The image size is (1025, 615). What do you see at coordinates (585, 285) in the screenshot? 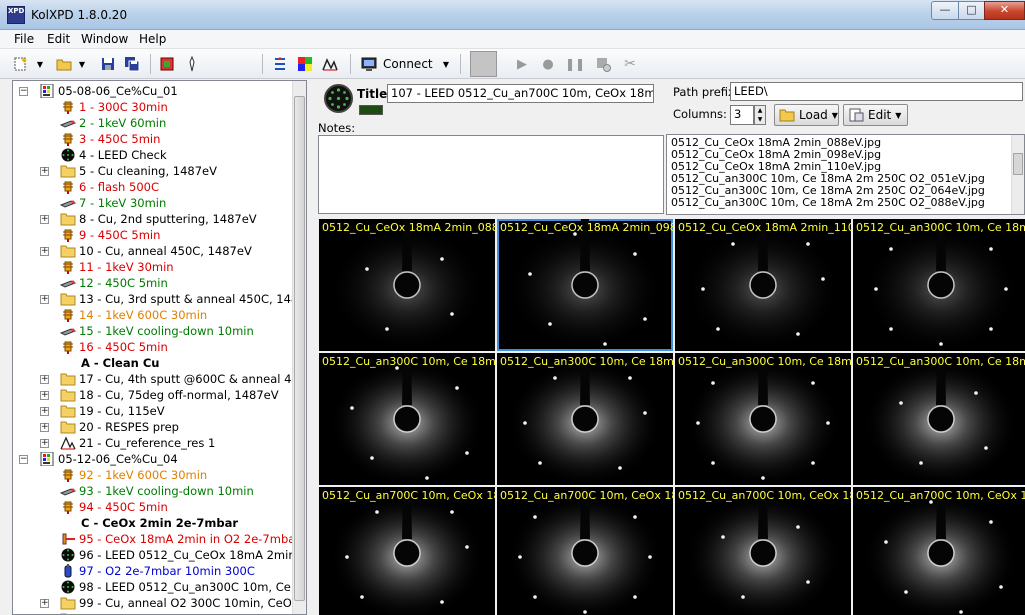
I see `leed-image-cell: 0512_Cu_CeOx 18mA 2min_098eV.j` at bounding box center [585, 285].